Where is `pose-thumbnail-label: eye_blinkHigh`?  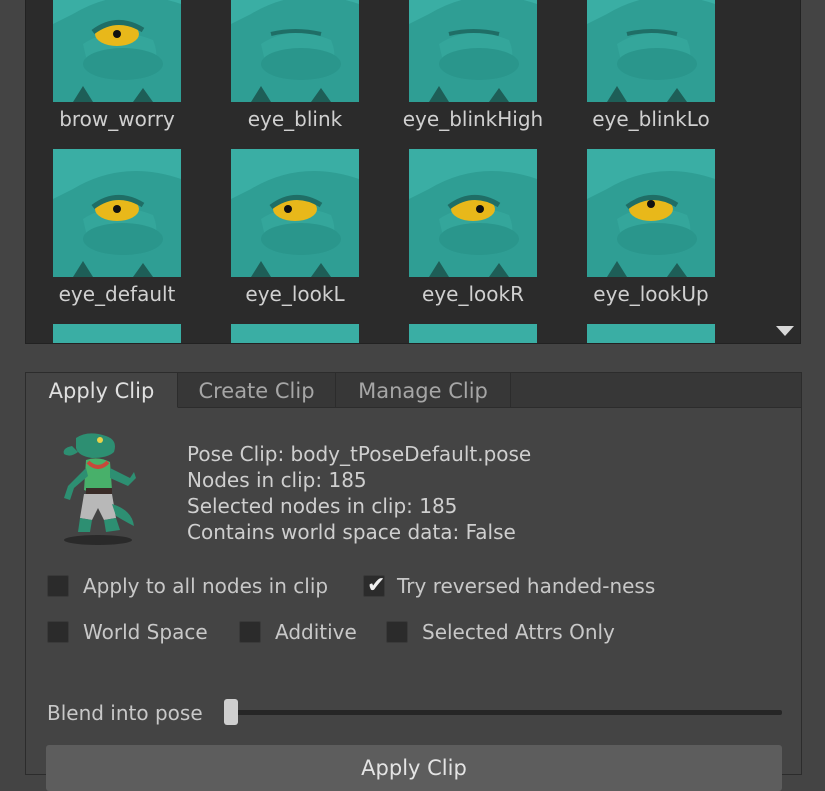 pose-thumbnail-label: eye_blinkHigh is located at coordinates (473, 119).